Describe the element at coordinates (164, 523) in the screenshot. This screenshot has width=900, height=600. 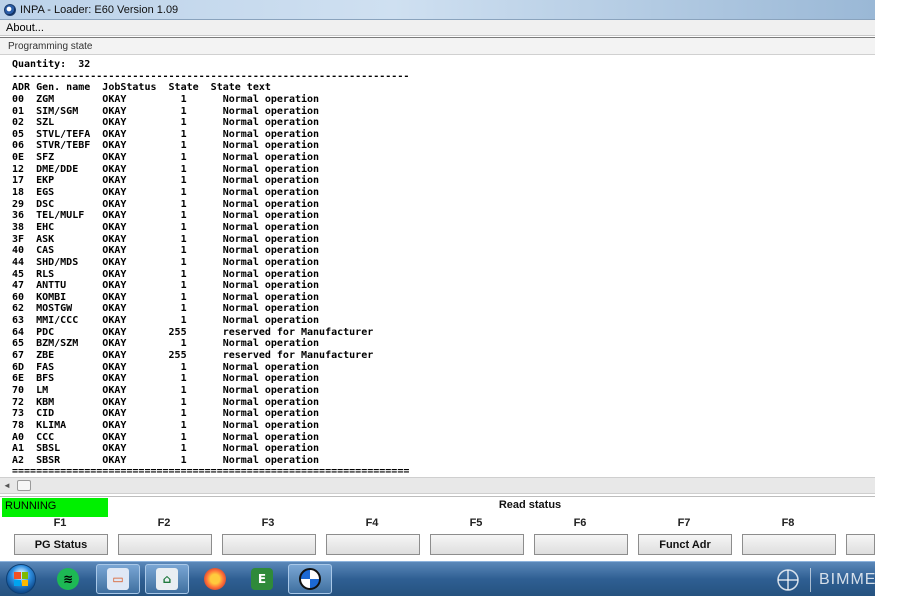
I see `fkey-label-f2: F2` at that location.